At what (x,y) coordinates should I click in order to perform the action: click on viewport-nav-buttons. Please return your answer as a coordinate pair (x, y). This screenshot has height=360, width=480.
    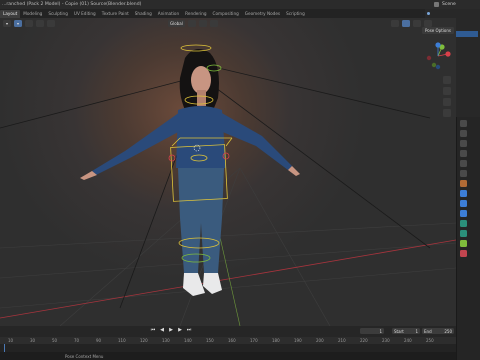
    Looking at the image, I should click on (447, 96).